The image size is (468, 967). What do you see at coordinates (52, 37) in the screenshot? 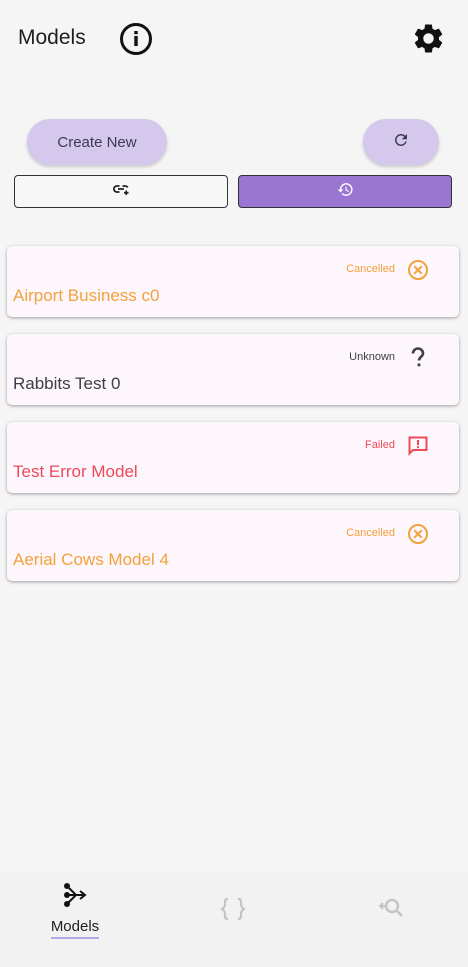
I see `page-title: Models` at bounding box center [52, 37].